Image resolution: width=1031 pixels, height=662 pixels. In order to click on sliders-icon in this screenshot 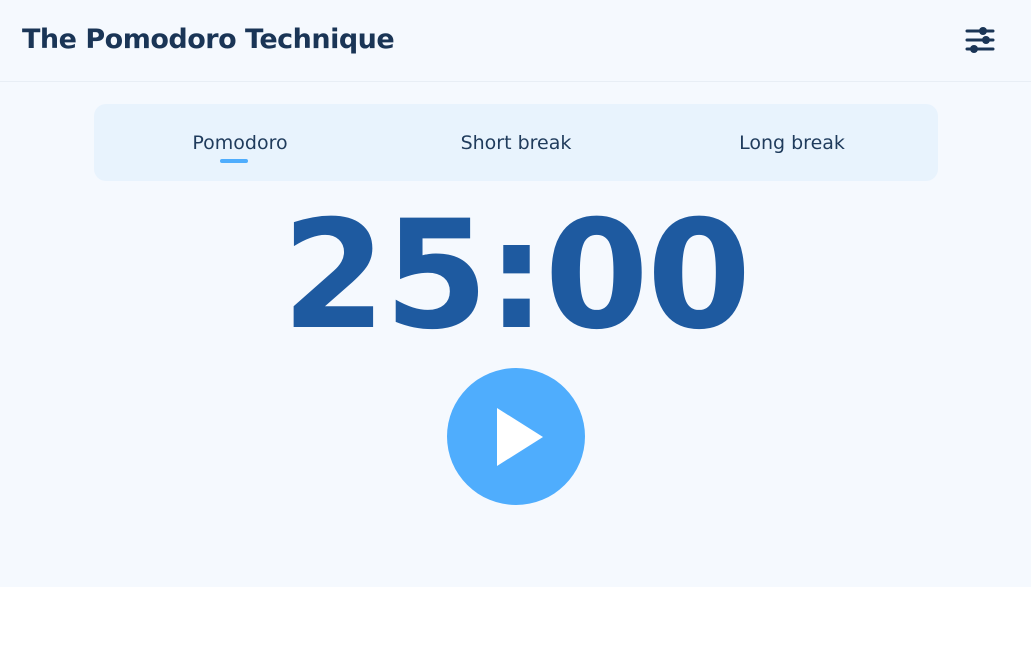, I will do `click(980, 40)`.